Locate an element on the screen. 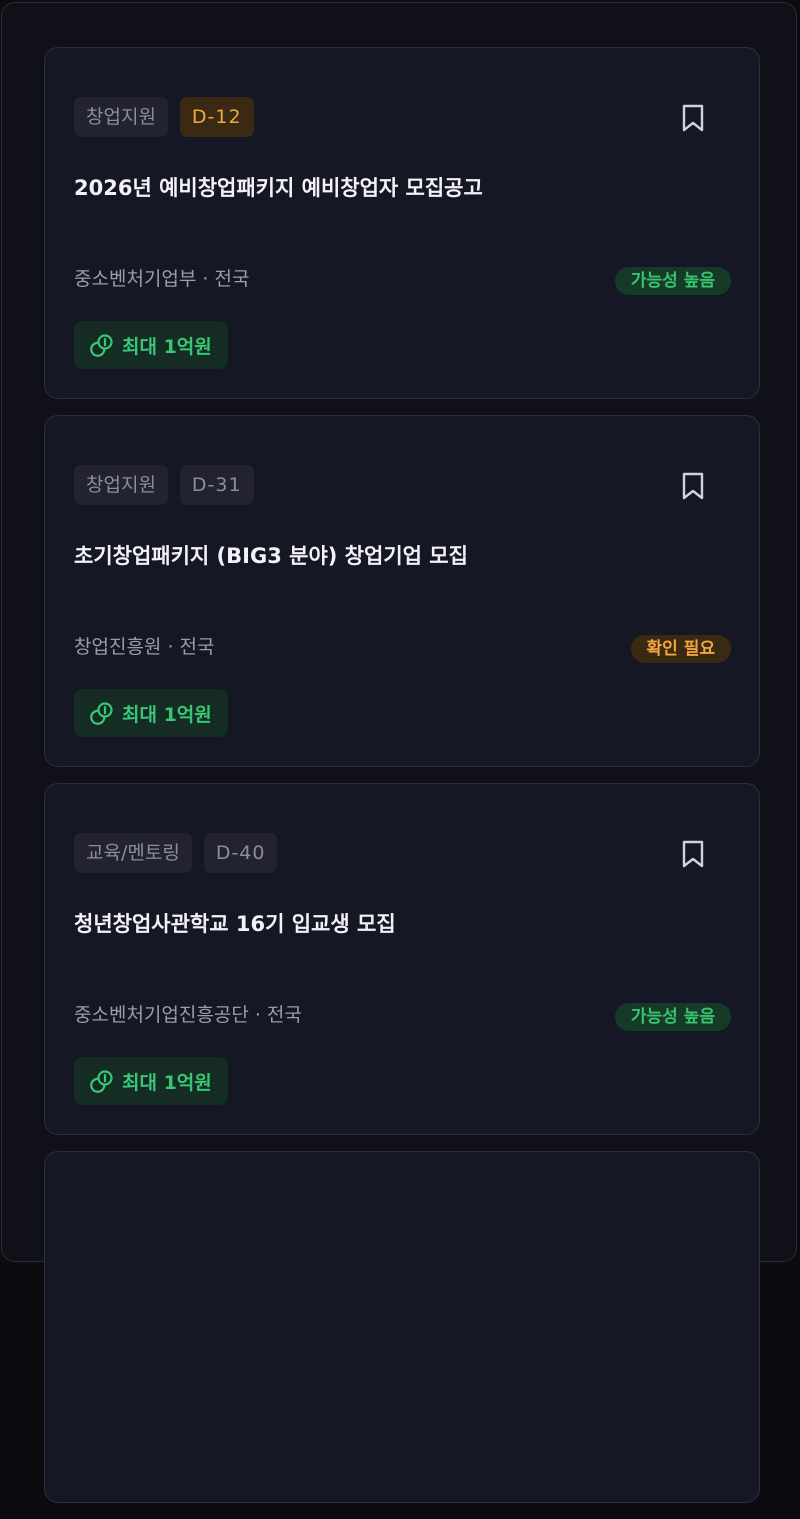 The image size is (800, 1519). program-title: 2026년 예비창업패키지 예비창업자 모집공고 is located at coordinates (278, 187).